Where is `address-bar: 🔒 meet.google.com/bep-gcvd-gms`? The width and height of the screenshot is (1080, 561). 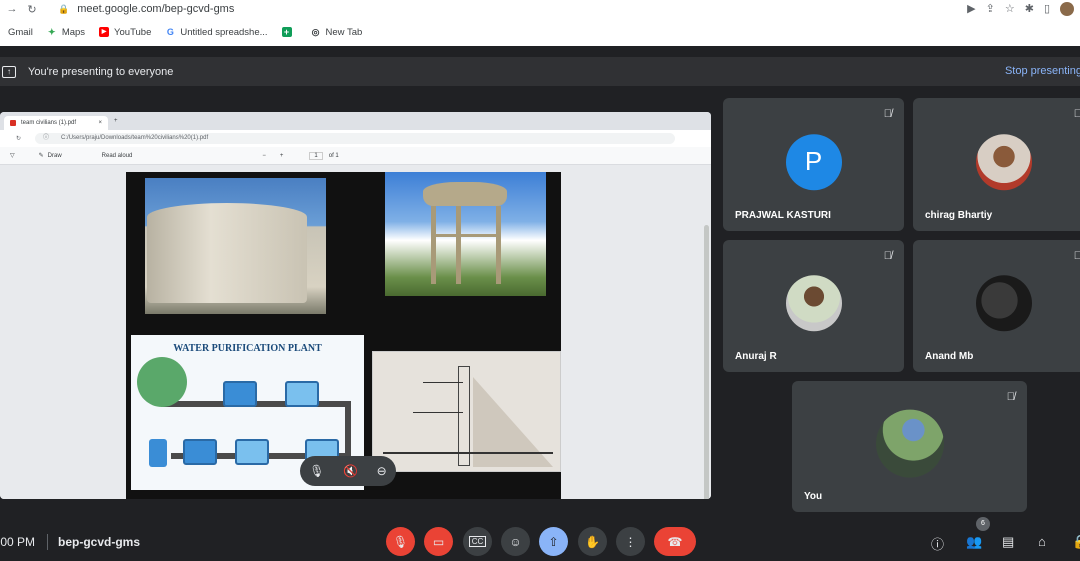
address-bar: 🔒 meet.google.com/bep-gcvd-gms is located at coordinates (146, 9).